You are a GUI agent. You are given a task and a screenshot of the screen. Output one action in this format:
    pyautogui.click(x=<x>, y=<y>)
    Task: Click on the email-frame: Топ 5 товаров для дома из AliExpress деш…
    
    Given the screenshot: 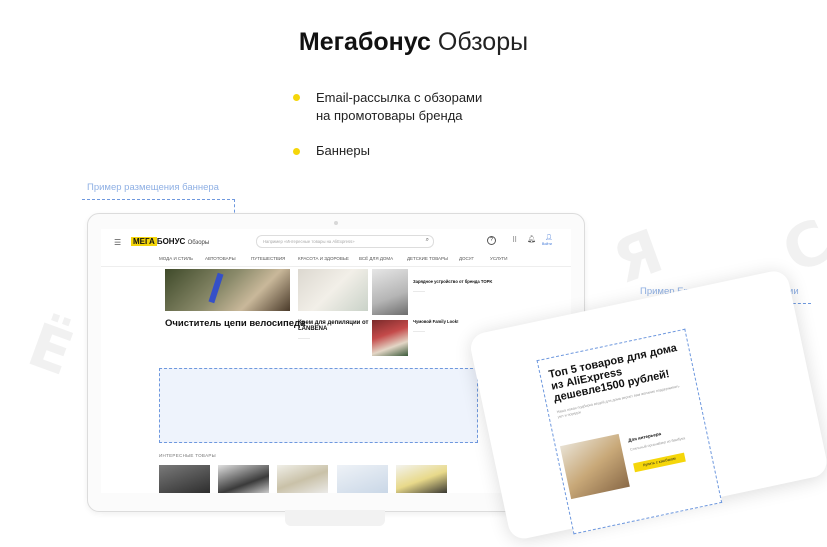 What is the action you would take?
    pyautogui.click(x=629, y=431)
    